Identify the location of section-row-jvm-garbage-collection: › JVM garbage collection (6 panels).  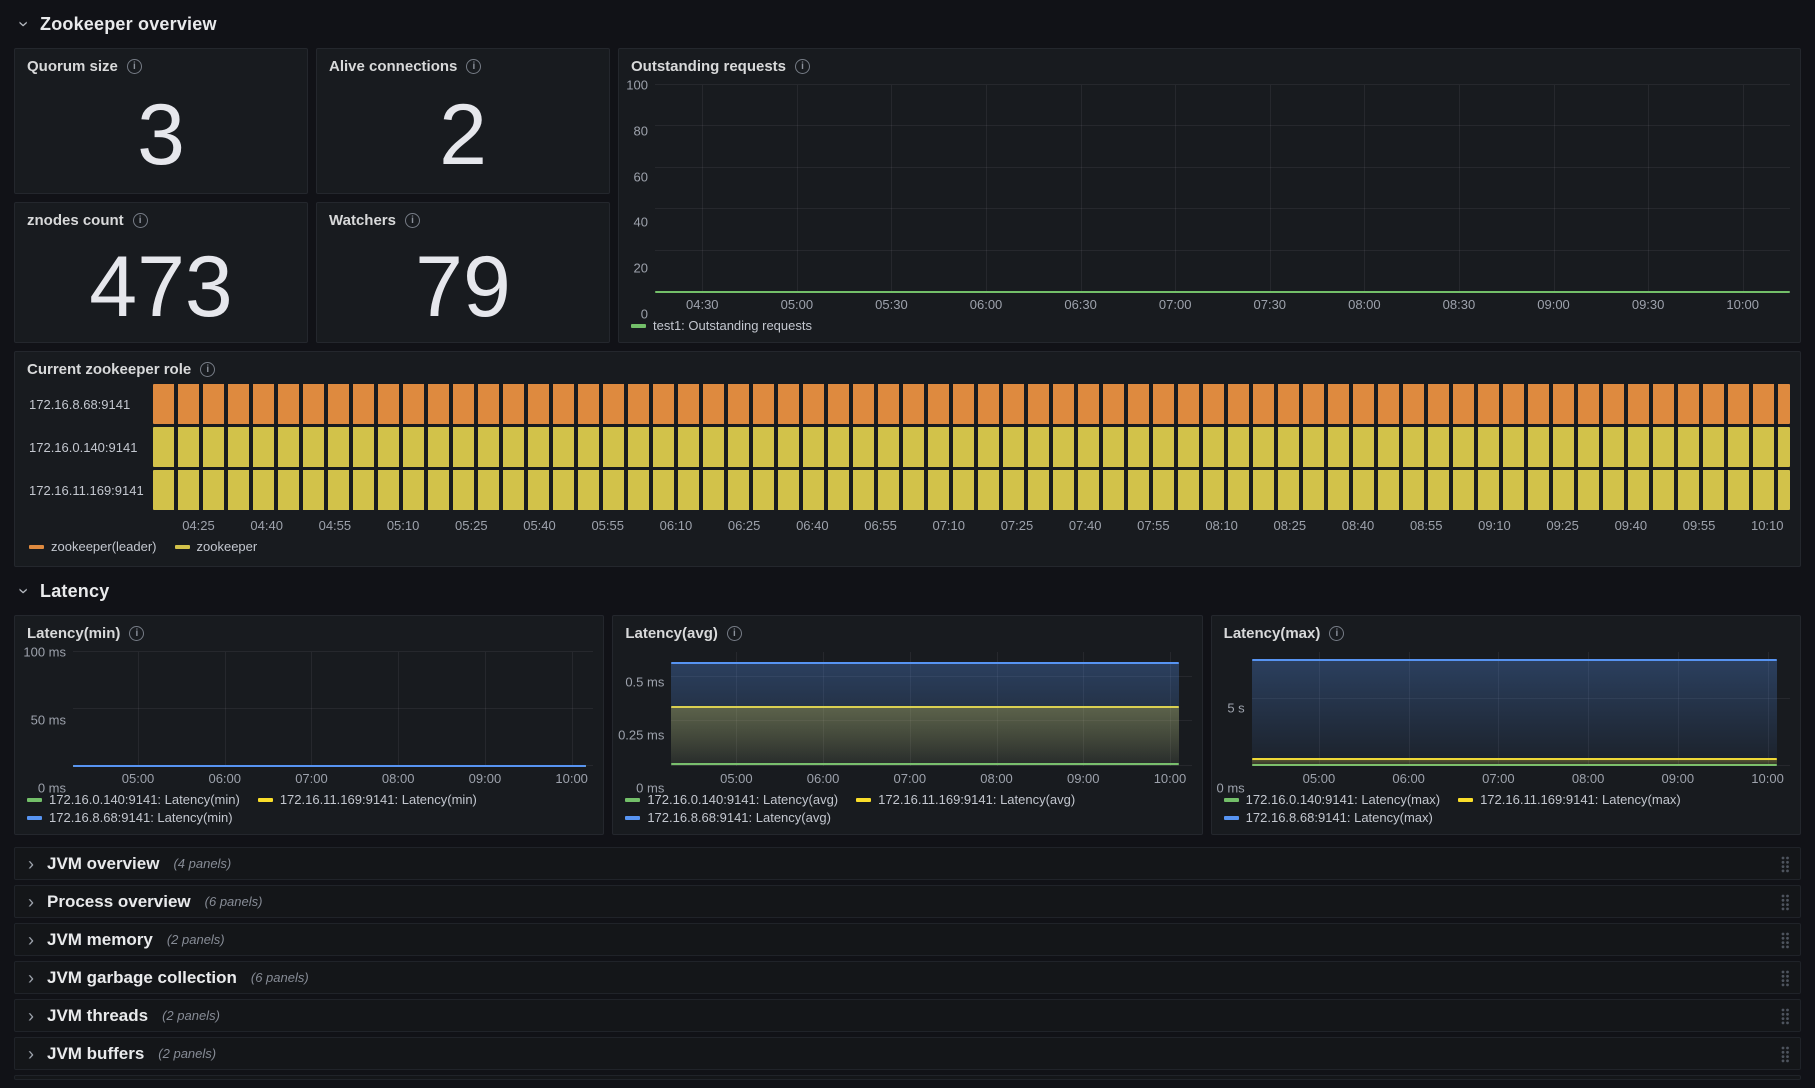
(907, 977).